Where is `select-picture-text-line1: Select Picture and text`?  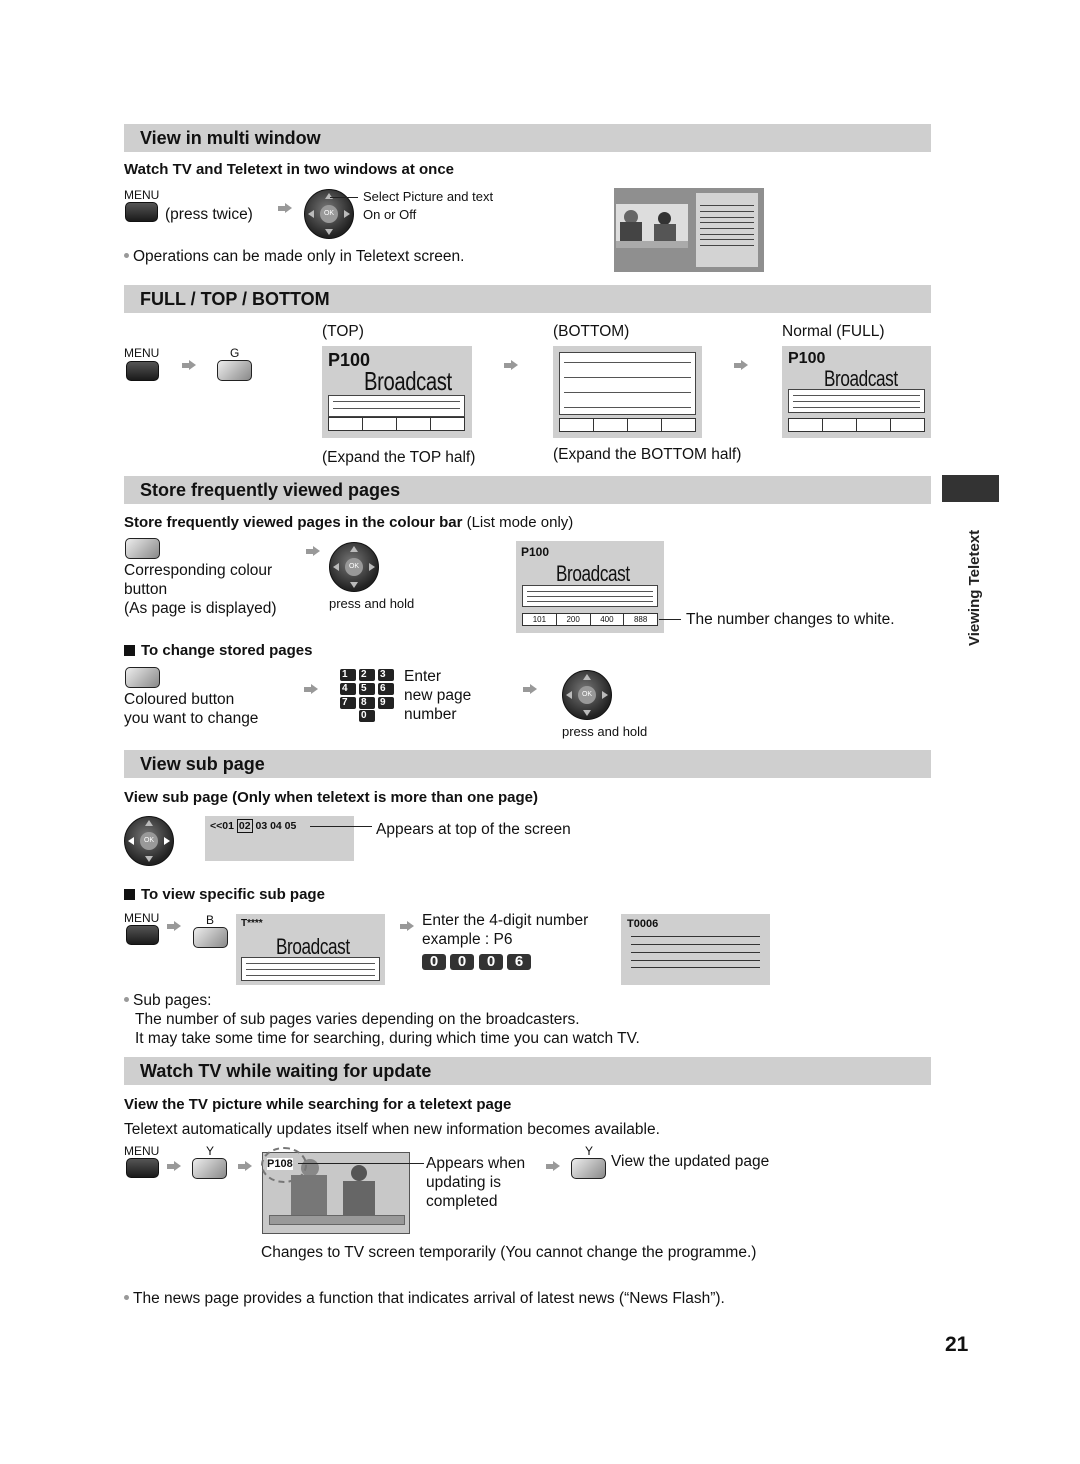
select-picture-text-line1: Select Picture and text is located at coordinates (428, 196).